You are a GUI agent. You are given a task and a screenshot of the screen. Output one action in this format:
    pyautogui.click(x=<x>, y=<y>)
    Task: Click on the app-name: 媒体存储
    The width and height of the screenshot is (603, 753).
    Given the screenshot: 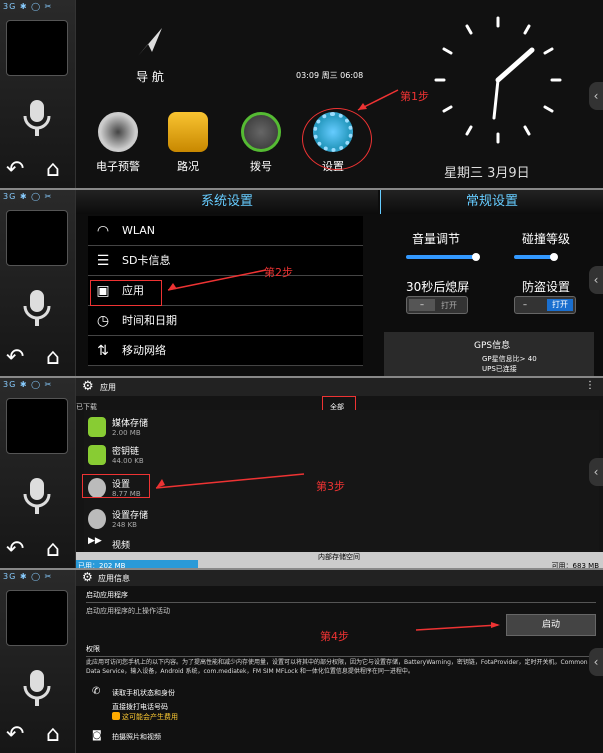 What is the action you would take?
    pyautogui.click(x=130, y=424)
    